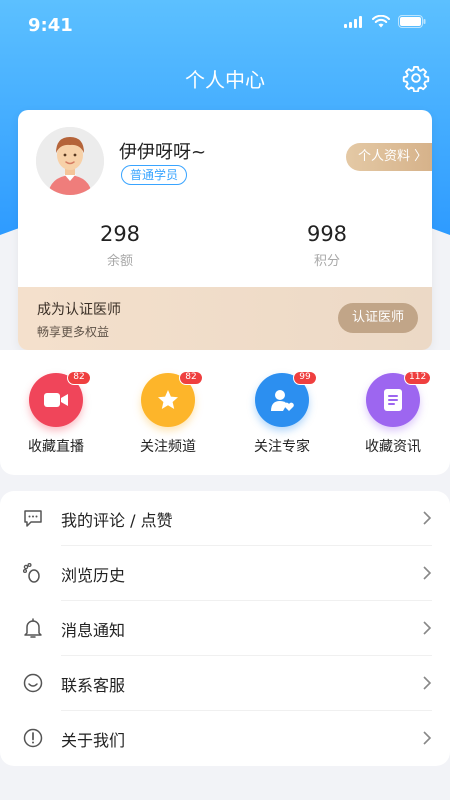  I want to click on balance-stat: 298 余额, so click(120, 245).